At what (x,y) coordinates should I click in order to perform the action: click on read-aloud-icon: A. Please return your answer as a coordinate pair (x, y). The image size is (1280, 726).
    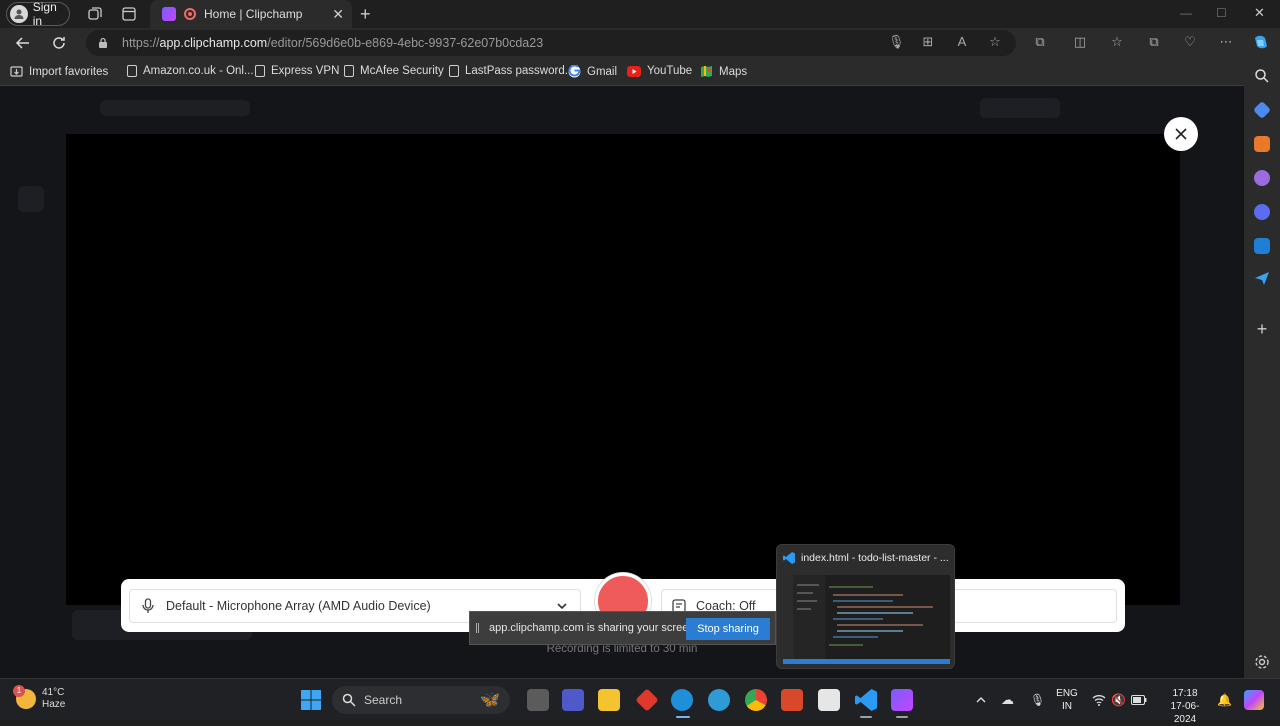
    Looking at the image, I should click on (962, 42).